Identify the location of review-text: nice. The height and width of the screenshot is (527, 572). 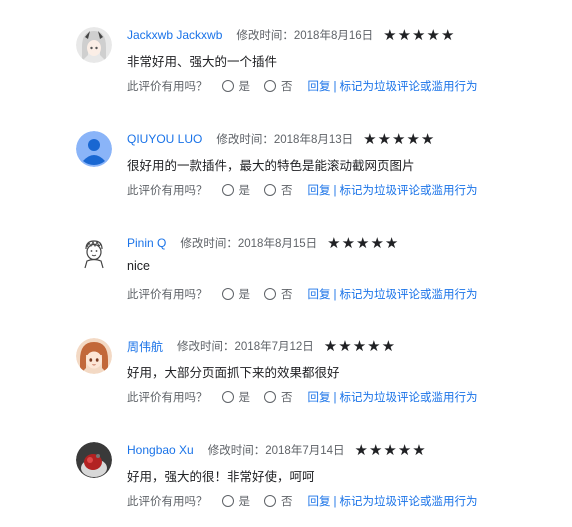
(138, 266).